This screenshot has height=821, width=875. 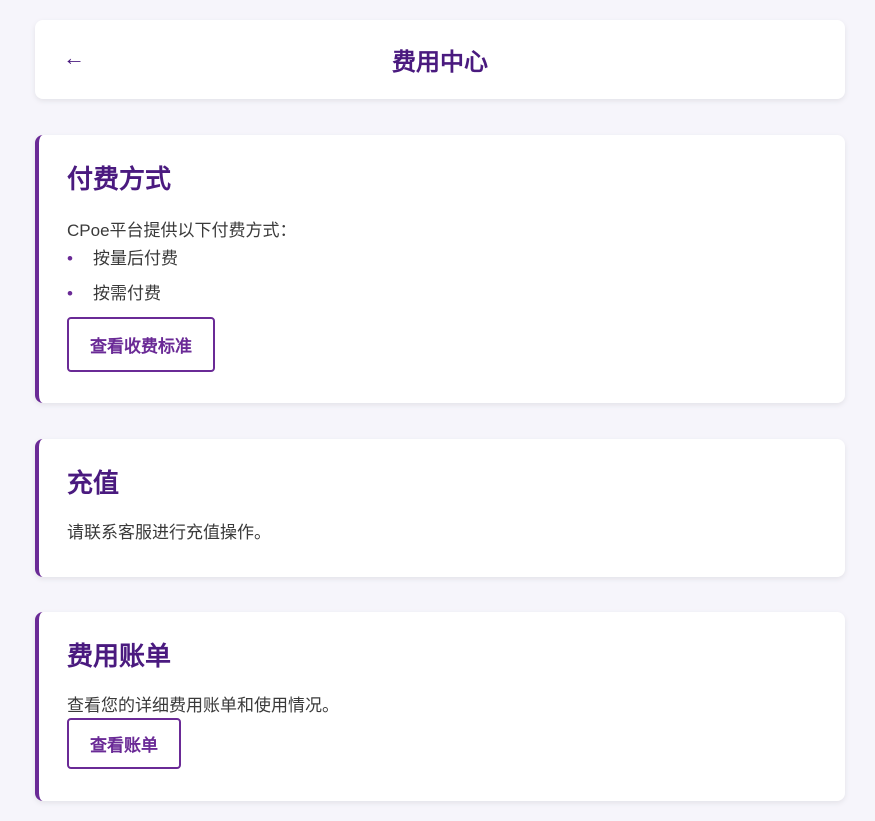 What do you see at coordinates (169, 532) in the screenshot?
I see `recharge-text: 请联系客服进行充值操作。` at bounding box center [169, 532].